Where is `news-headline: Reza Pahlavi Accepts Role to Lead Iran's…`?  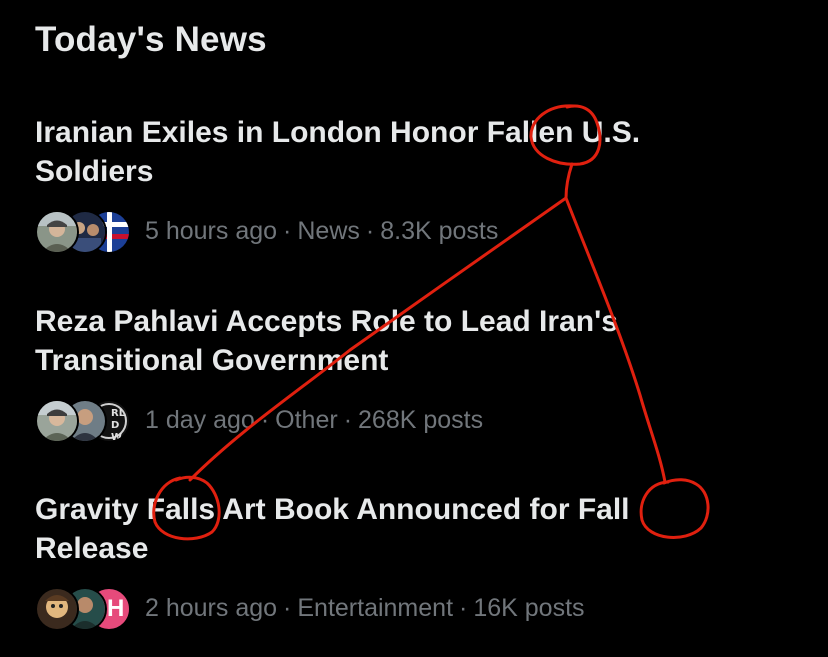 news-headline: Reza Pahlavi Accepts Role to Lead Iran's… is located at coordinates (415, 341).